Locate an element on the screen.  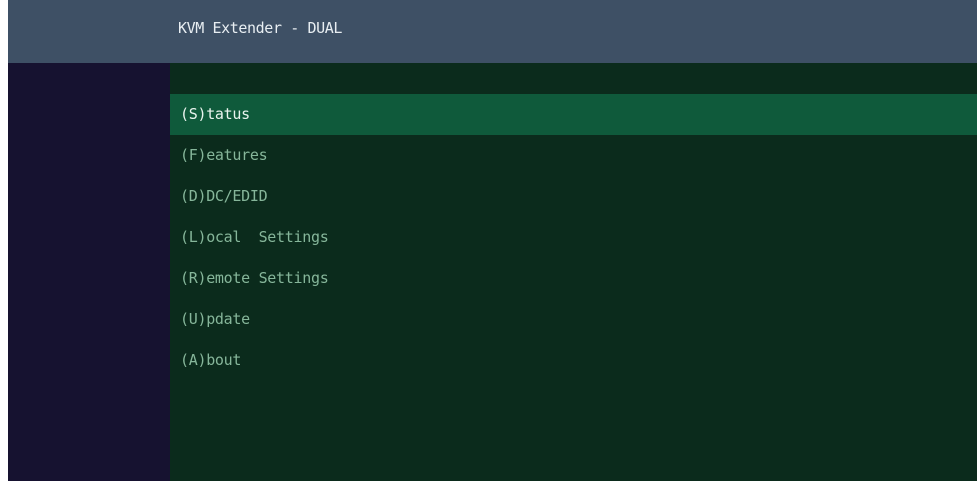
menu-item-features: (F)eatures is located at coordinates (573, 155).